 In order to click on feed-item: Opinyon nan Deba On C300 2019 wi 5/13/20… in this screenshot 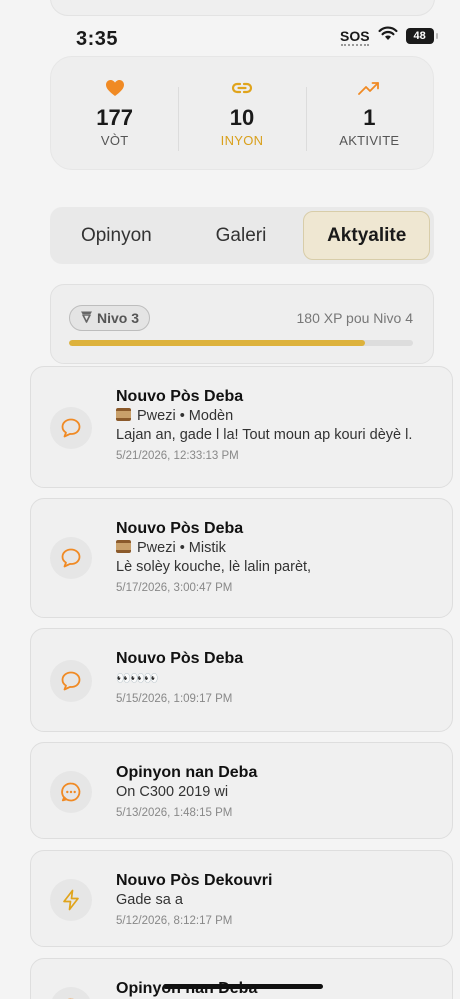, I will do `click(241, 790)`.